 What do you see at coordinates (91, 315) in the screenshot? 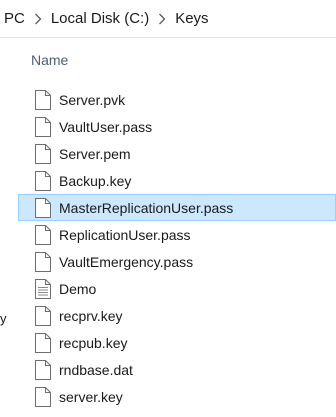
I see `file-name: recprv.key` at bounding box center [91, 315].